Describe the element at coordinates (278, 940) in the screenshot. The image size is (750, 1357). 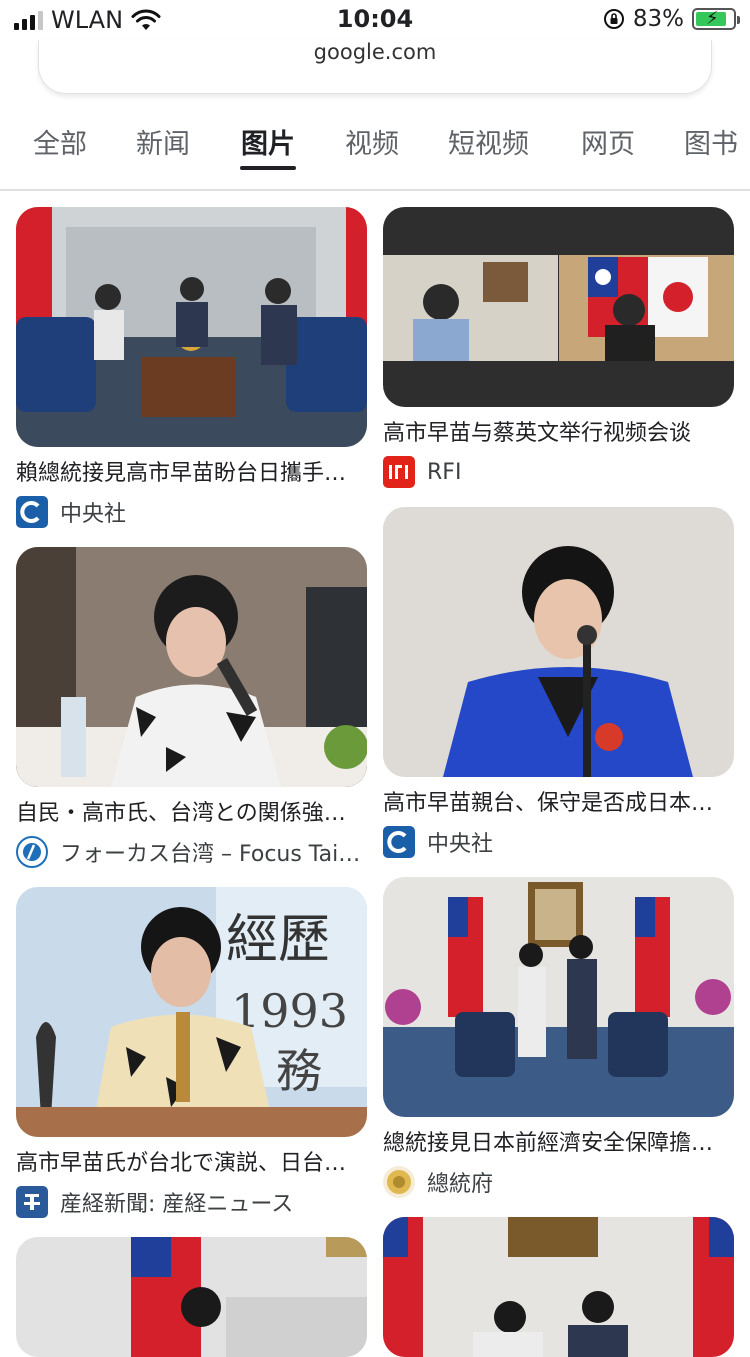
I see `svg-text: 經歷` at that location.